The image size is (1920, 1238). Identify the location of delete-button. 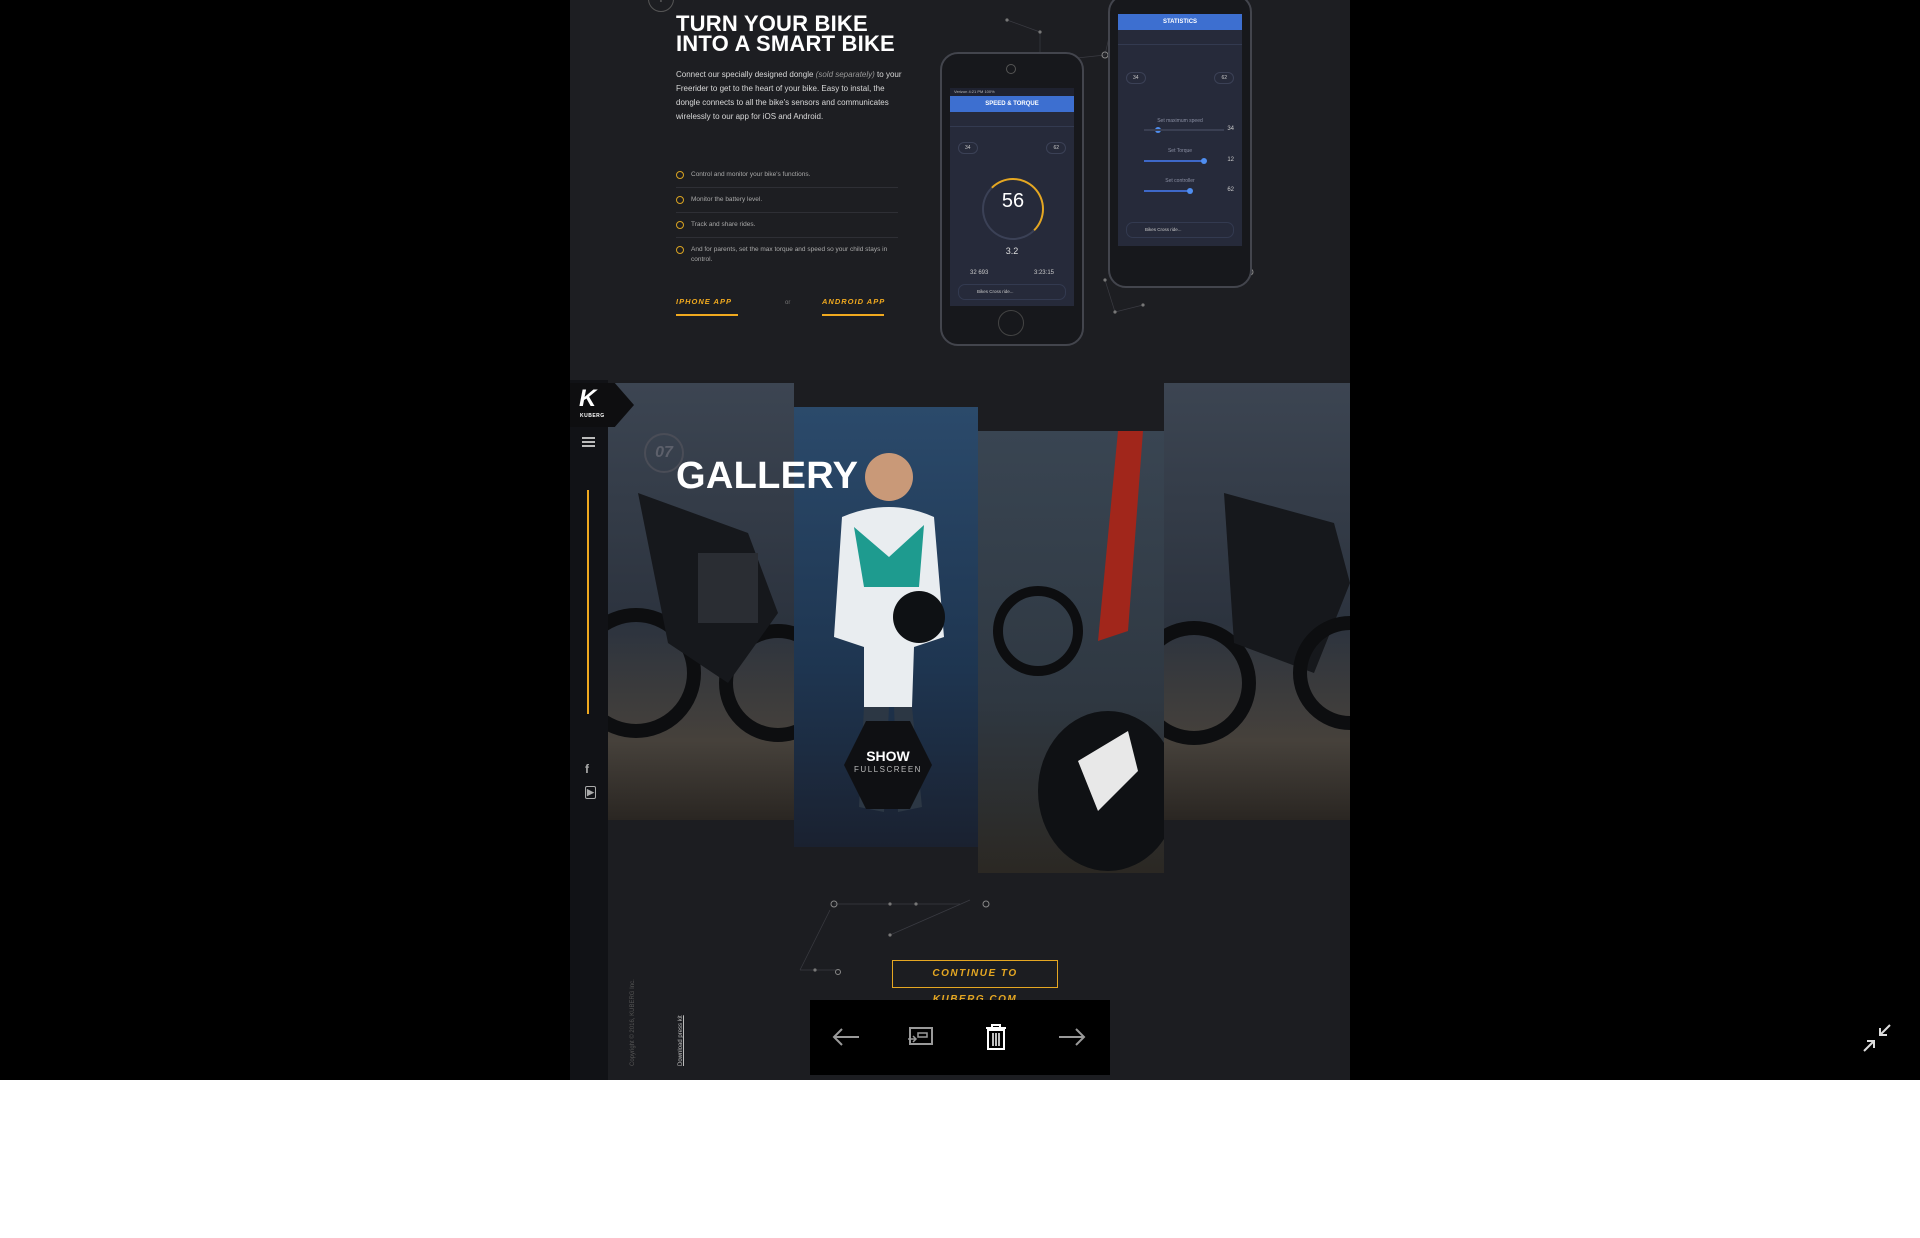
(996, 1037).